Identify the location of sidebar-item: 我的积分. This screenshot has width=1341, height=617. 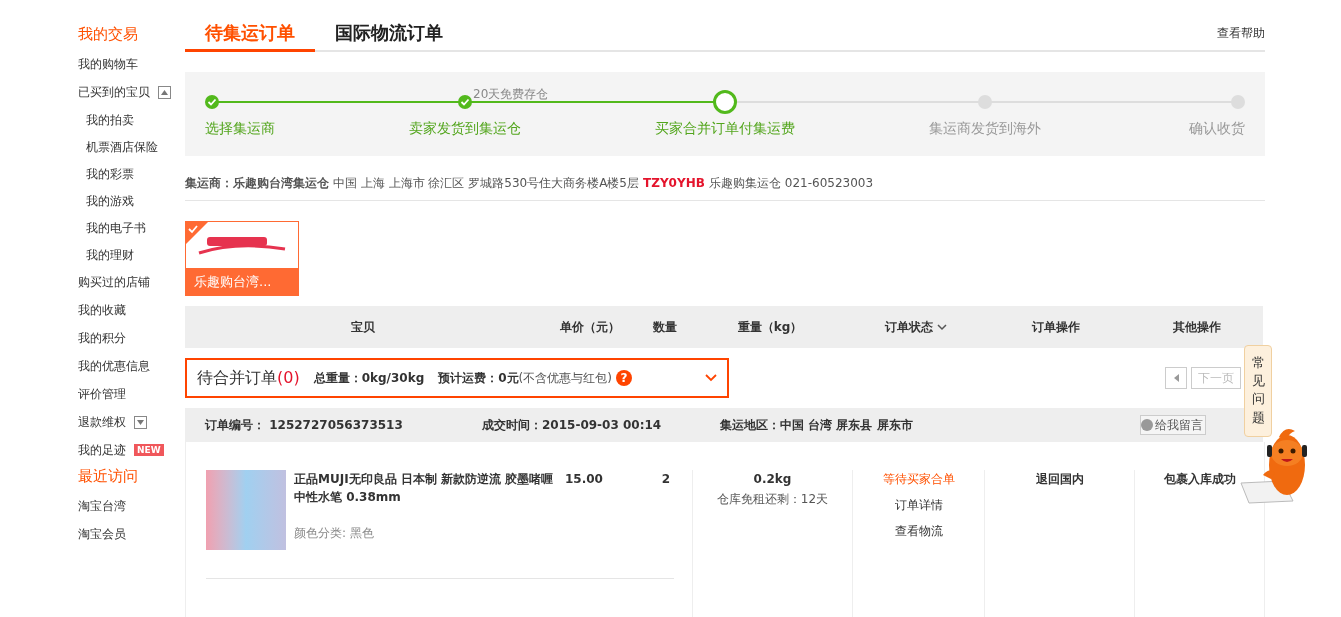
(102, 338).